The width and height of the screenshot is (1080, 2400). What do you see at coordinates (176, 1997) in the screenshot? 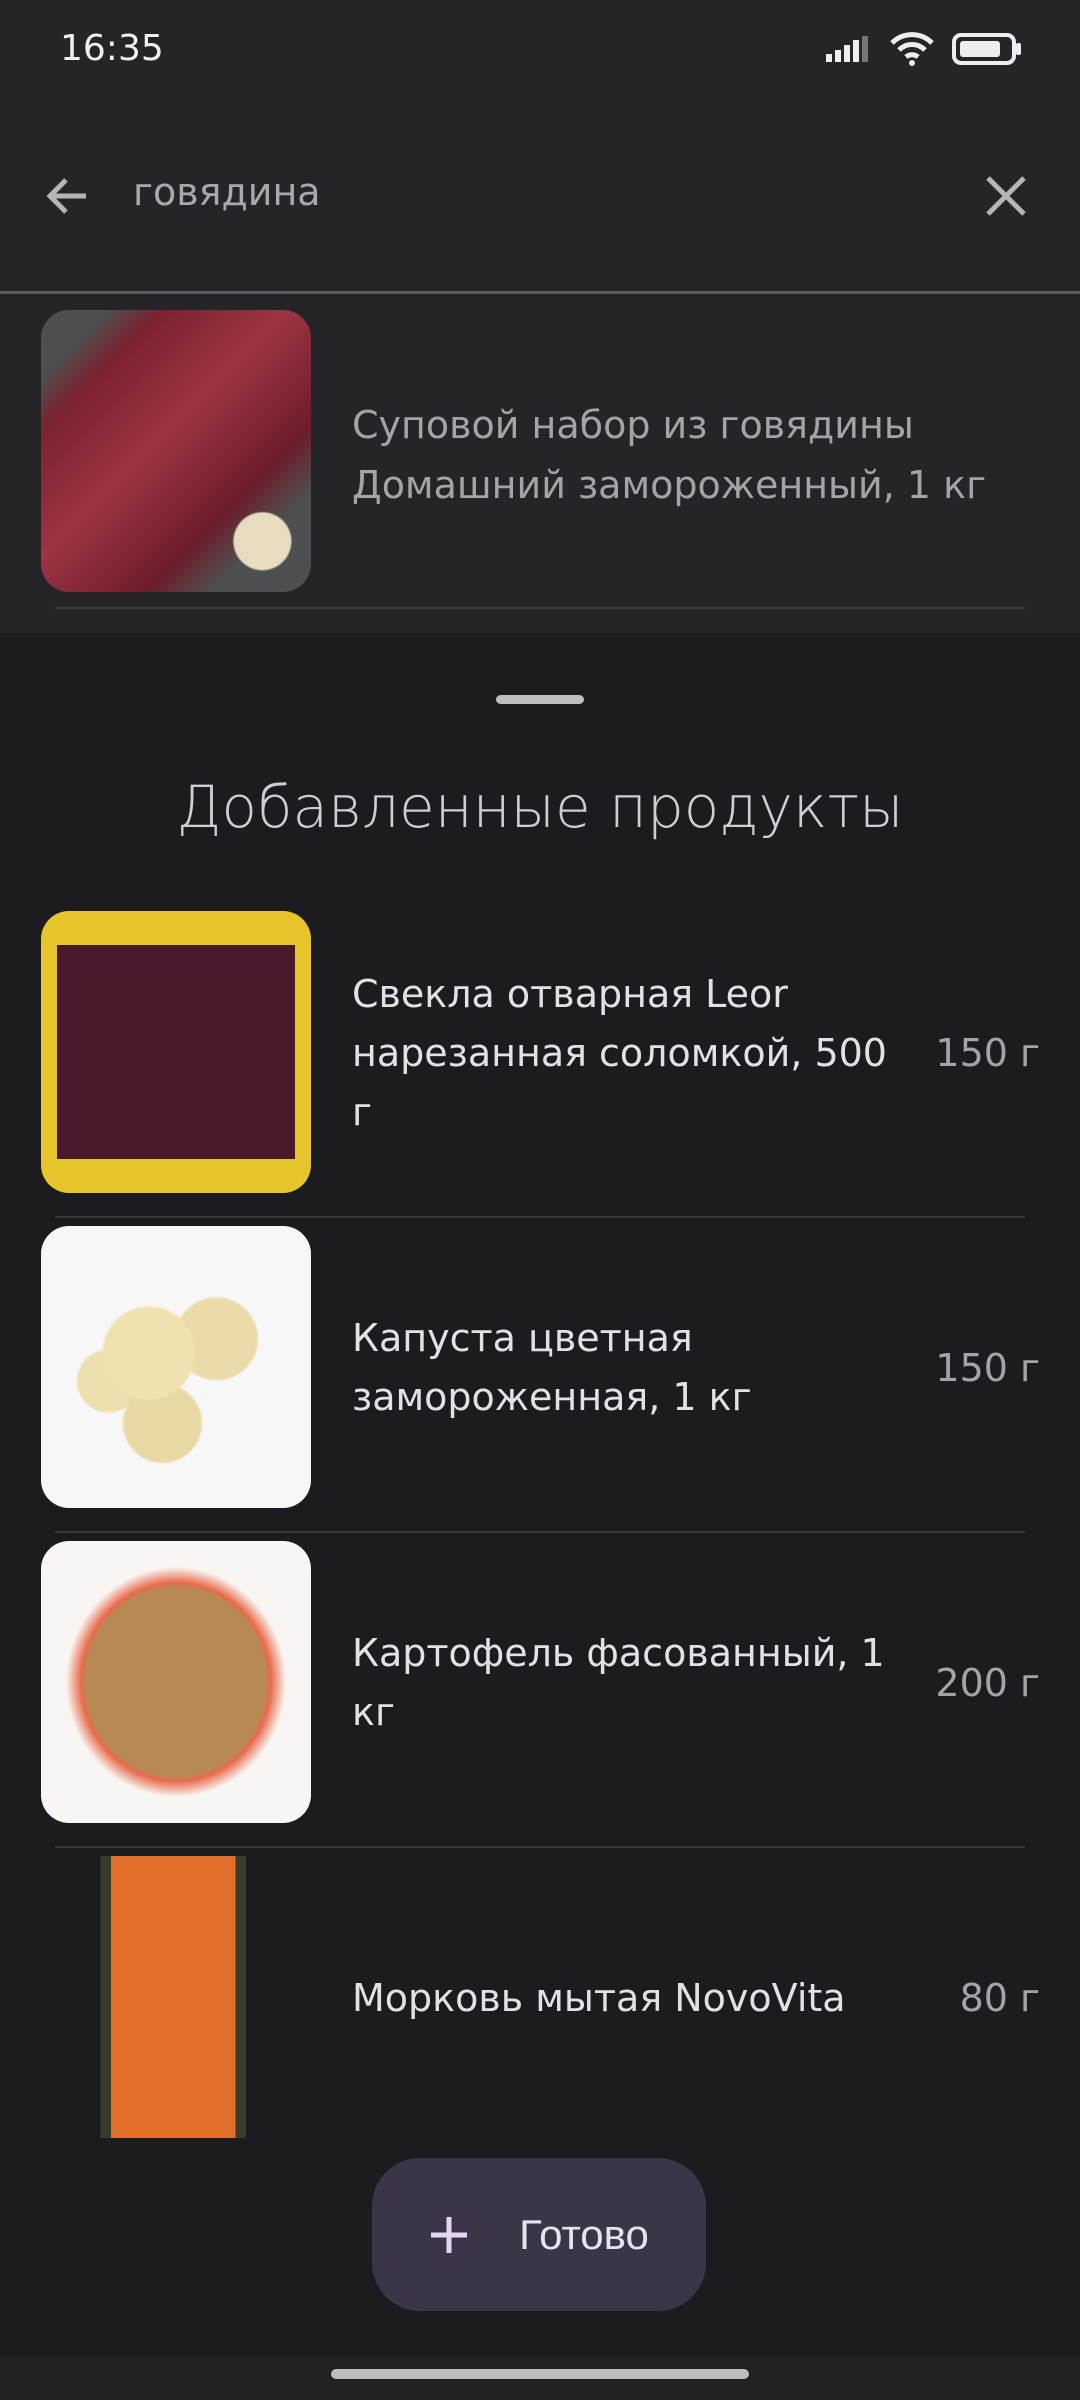
I see `carrot-product-image` at bounding box center [176, 1997].